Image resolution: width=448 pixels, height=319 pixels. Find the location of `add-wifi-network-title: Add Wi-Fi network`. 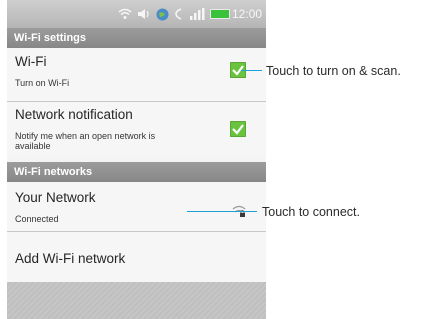

add-wifi-network-title: Add Wi-Fi network is located at coordinates (70, 258).